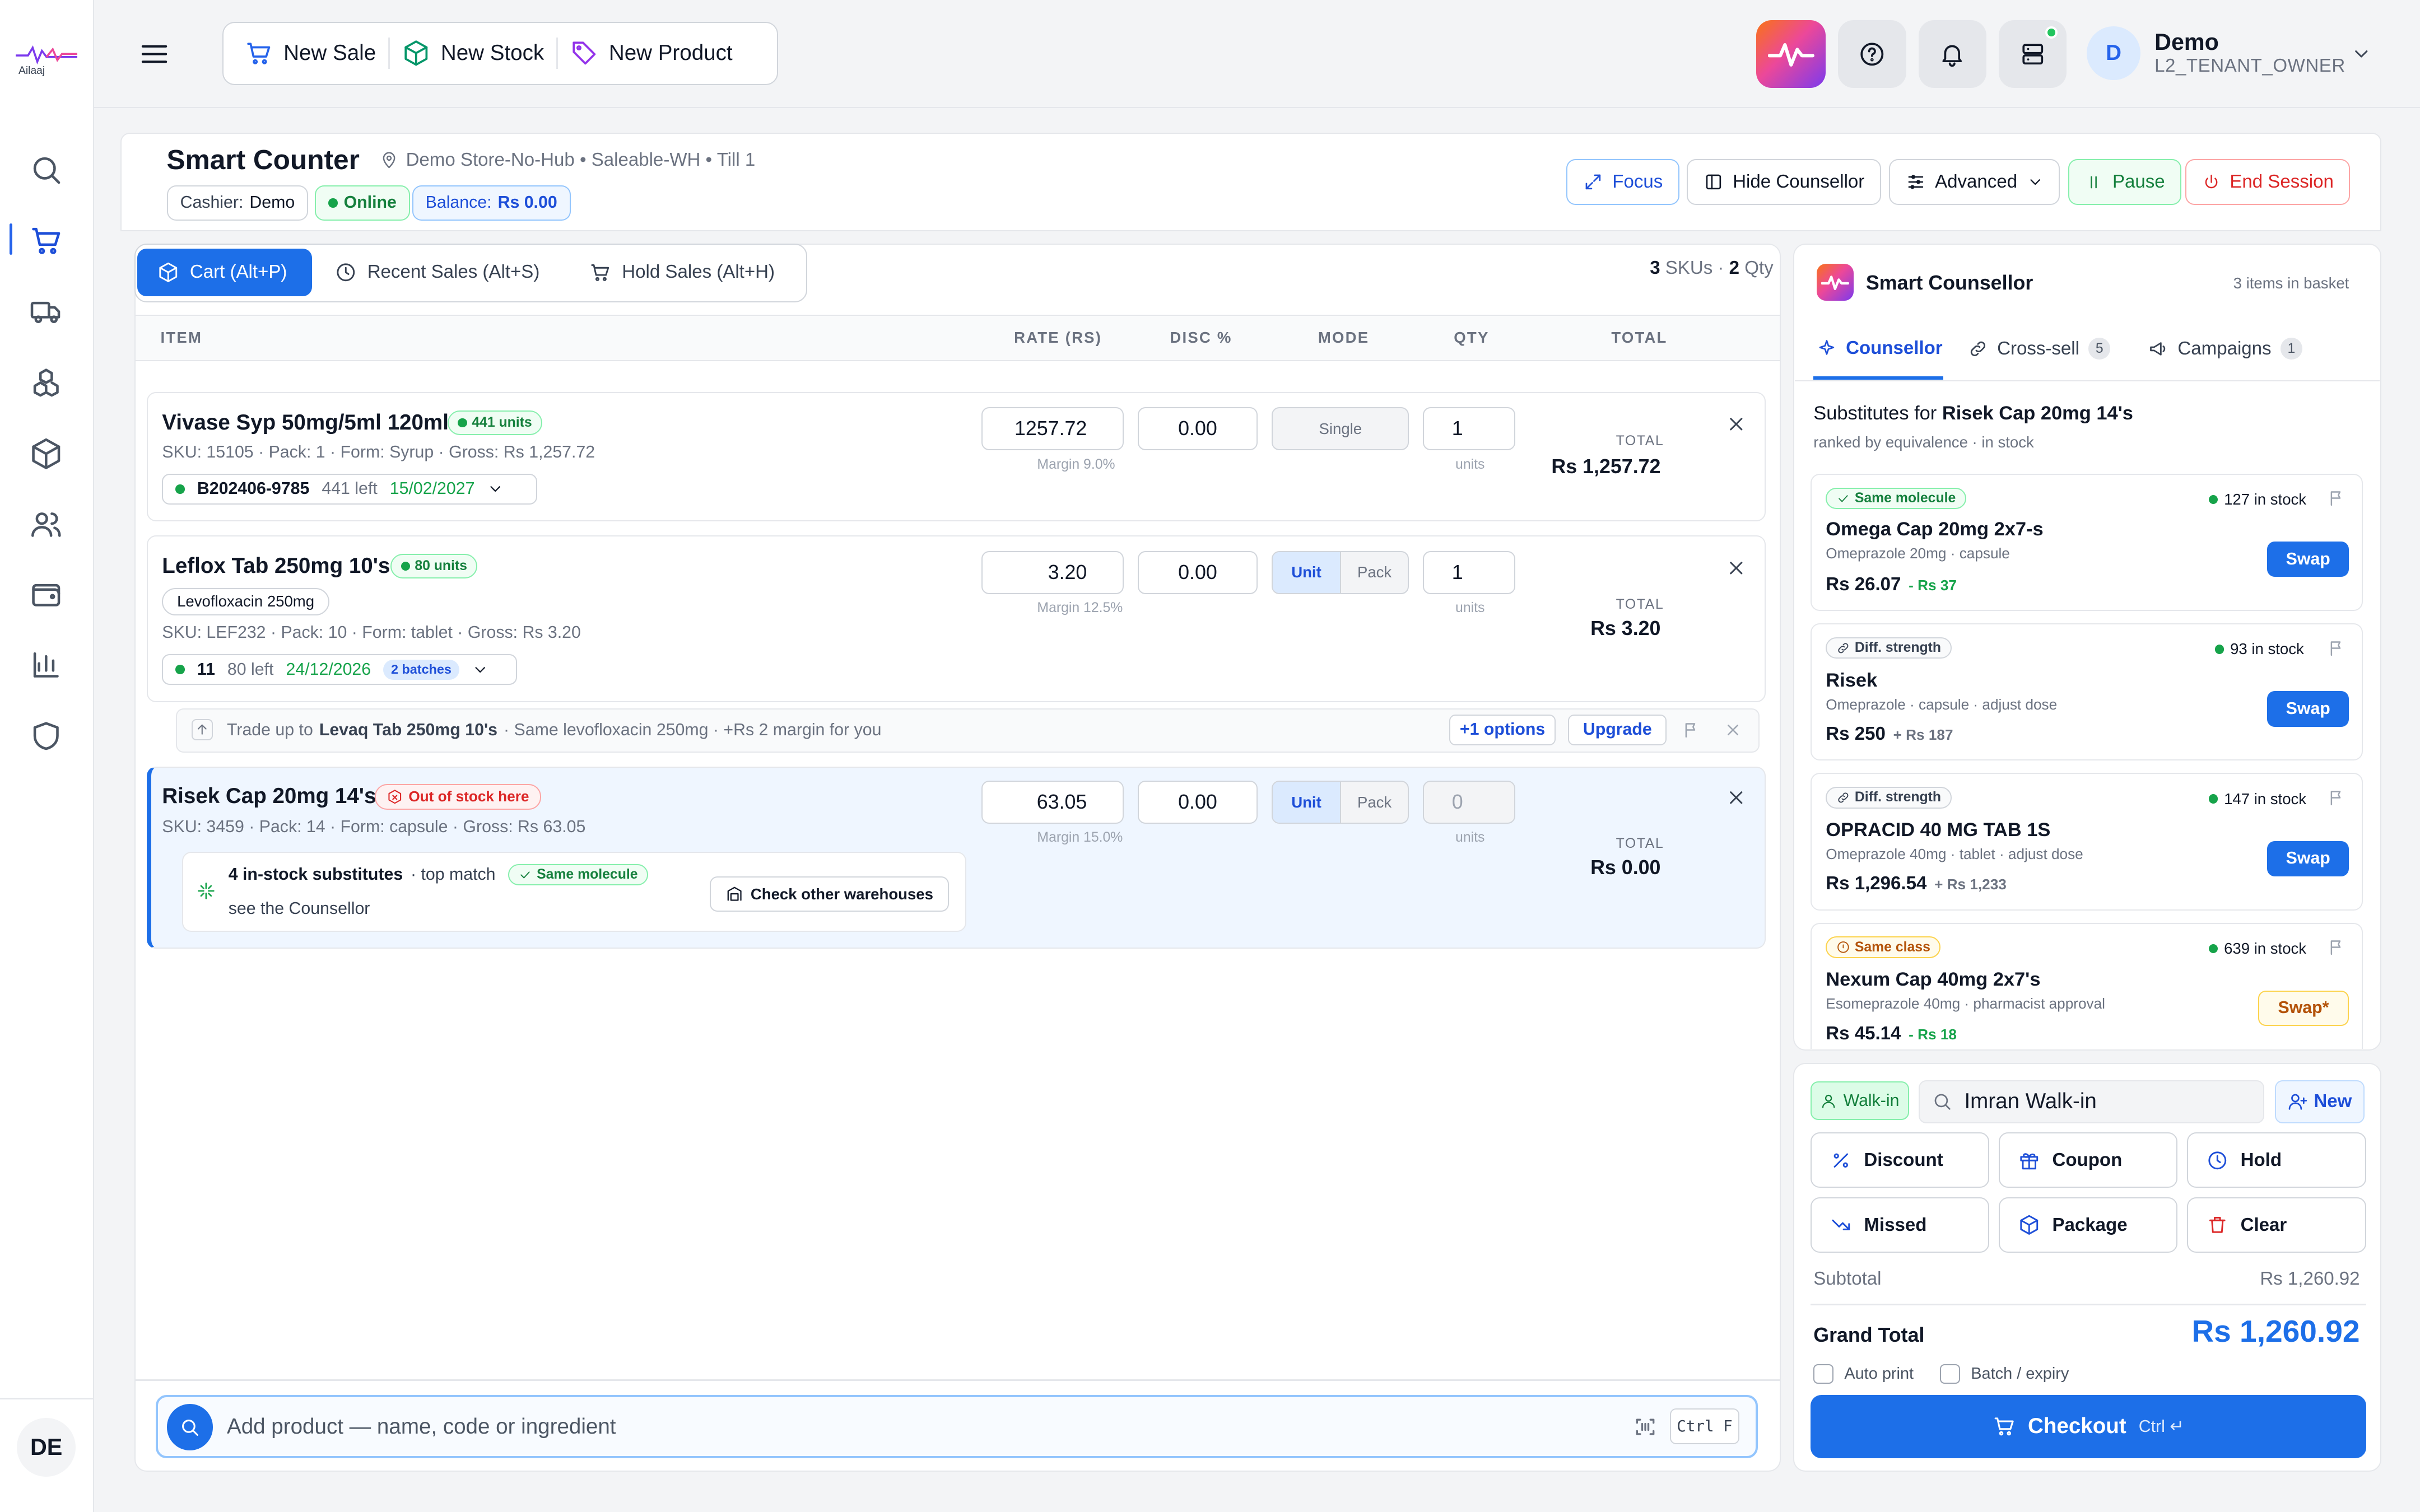 The image size is (2420, 1512). I want to click on discount-button: Discount, so click(1900, 1160).